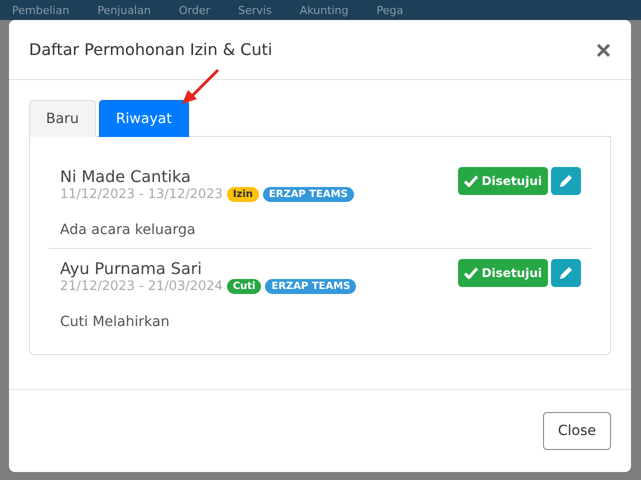  What do you see at coordinates (141, 286) in the screenshot?
I see `date-range: 21/12/2023 - 21/03/2024` at bounding box center [141, 286].